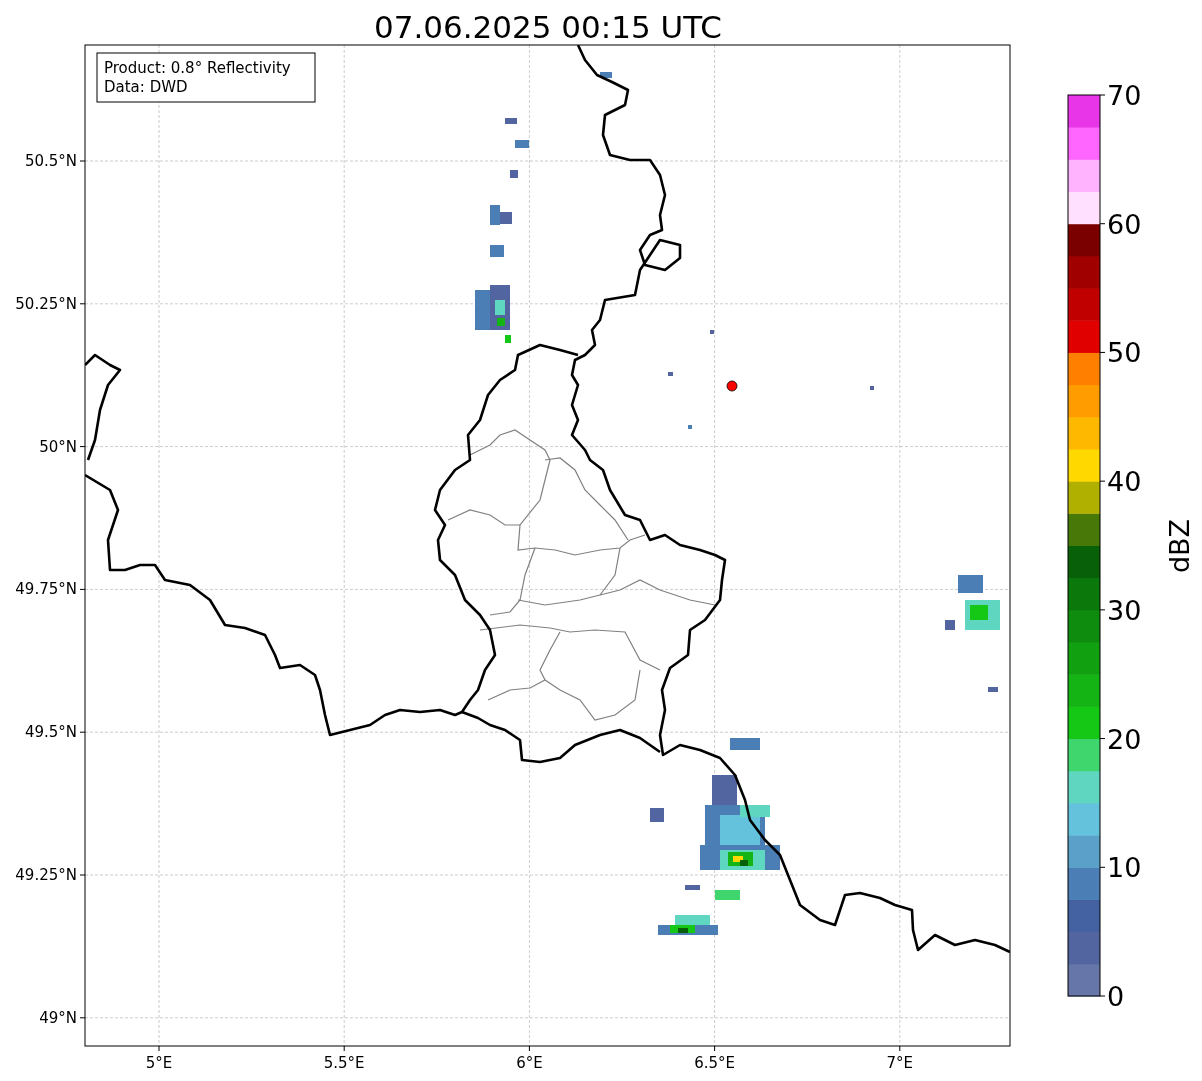 This screenshot has width=1202, height=1081. Describe the element at coordinates (46, 589) in the screenshot. I see `latitude-label: 49.75°N` at that location.